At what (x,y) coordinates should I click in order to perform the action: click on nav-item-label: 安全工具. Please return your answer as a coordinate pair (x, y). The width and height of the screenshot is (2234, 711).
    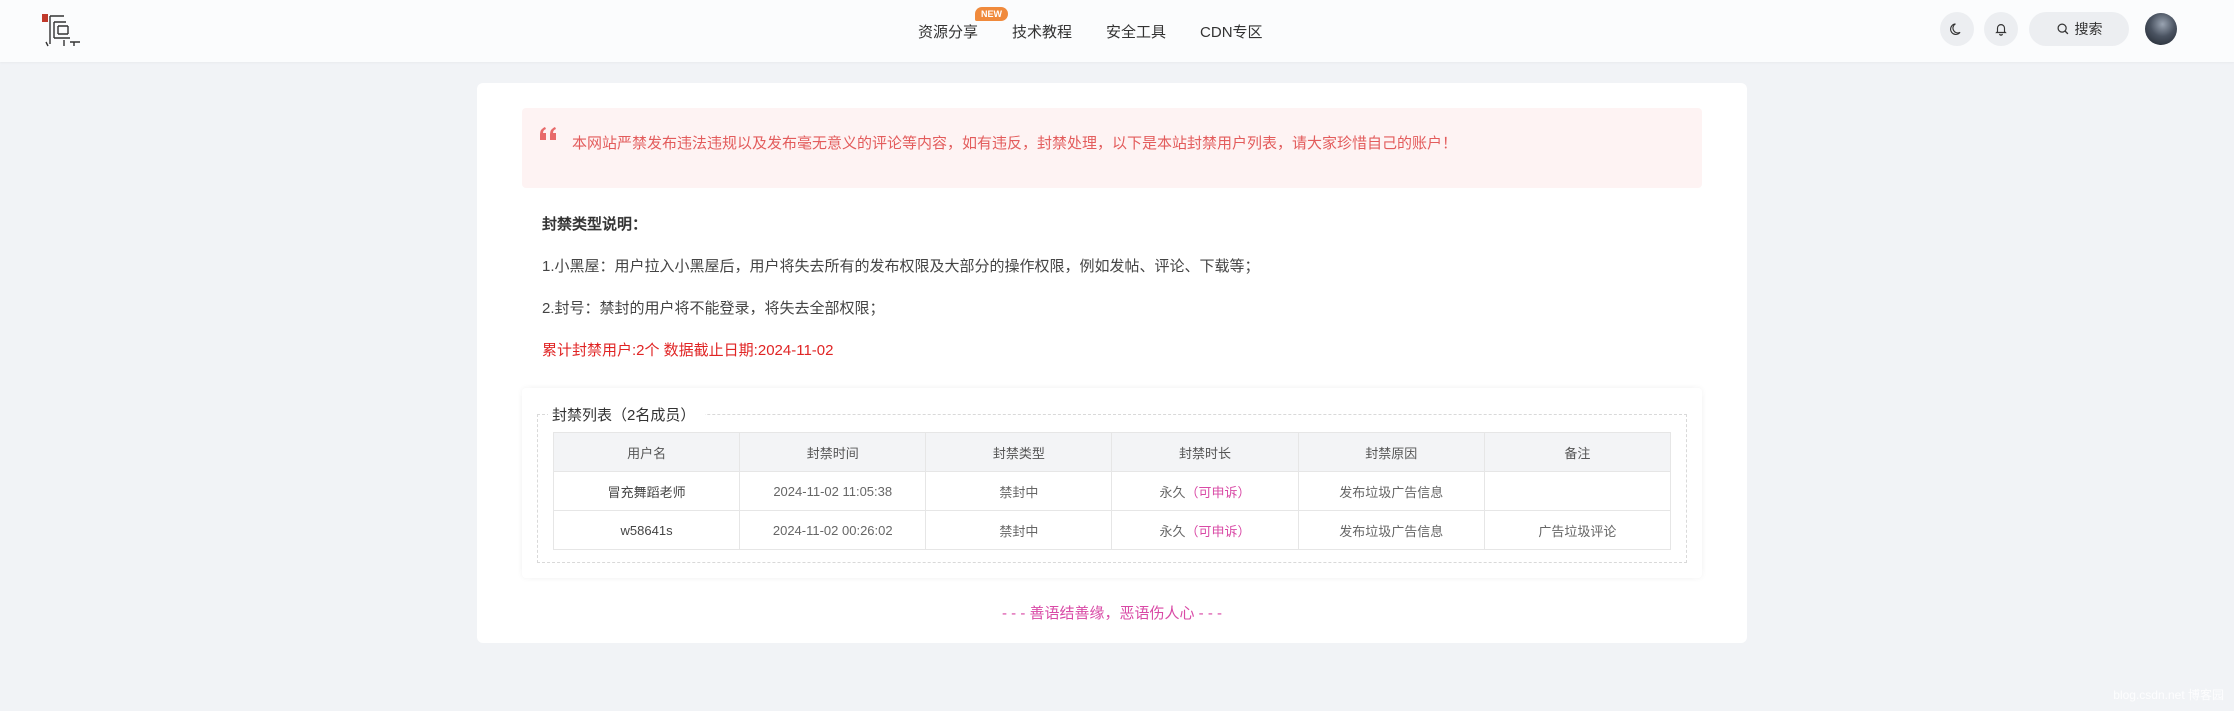
    Looking at the image, I should click on (1136, 32).